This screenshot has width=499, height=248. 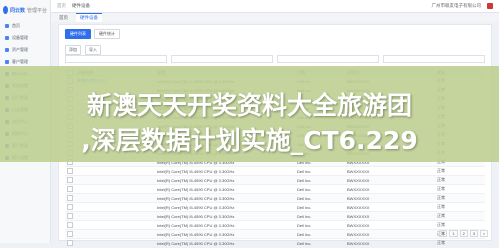 I want to click on page-button: <, so click(x=443, y=233).